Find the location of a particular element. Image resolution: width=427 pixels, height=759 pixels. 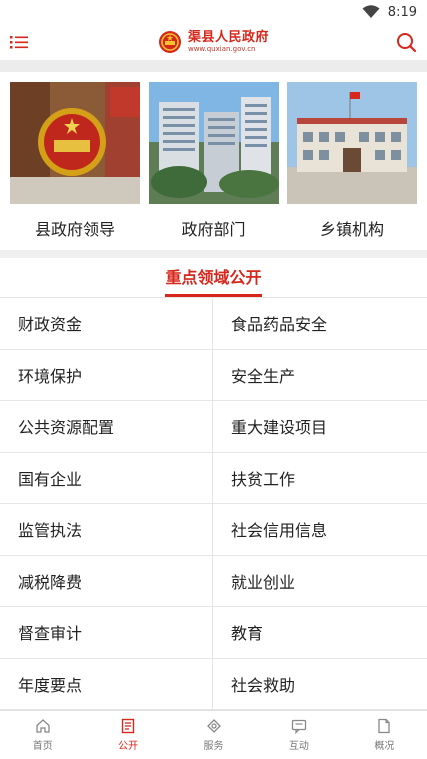

bottom-tab-bar: 首页 公开 服务 互动 概况 is located at coordinates (213, 734).